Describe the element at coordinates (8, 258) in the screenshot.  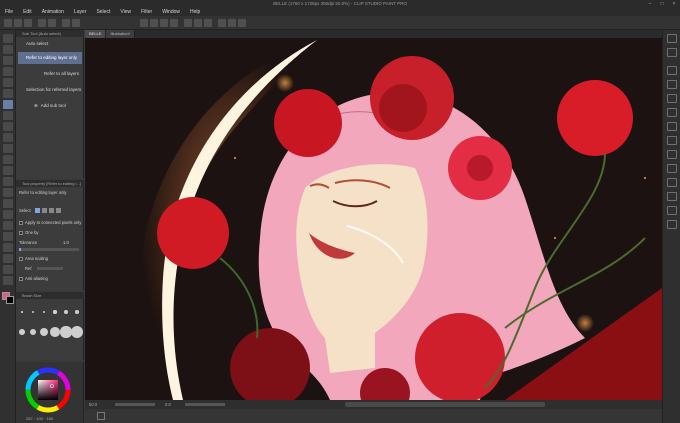
I see `text-tool-icon` at that location.